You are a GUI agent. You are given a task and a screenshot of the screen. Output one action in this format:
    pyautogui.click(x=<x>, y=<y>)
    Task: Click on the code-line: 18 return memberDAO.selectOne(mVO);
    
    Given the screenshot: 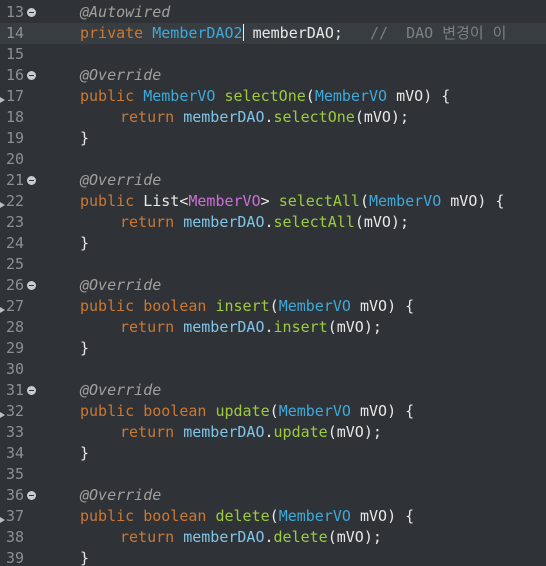 What is the action you would take?
    pyautogui.click(x=273, y=117)
    